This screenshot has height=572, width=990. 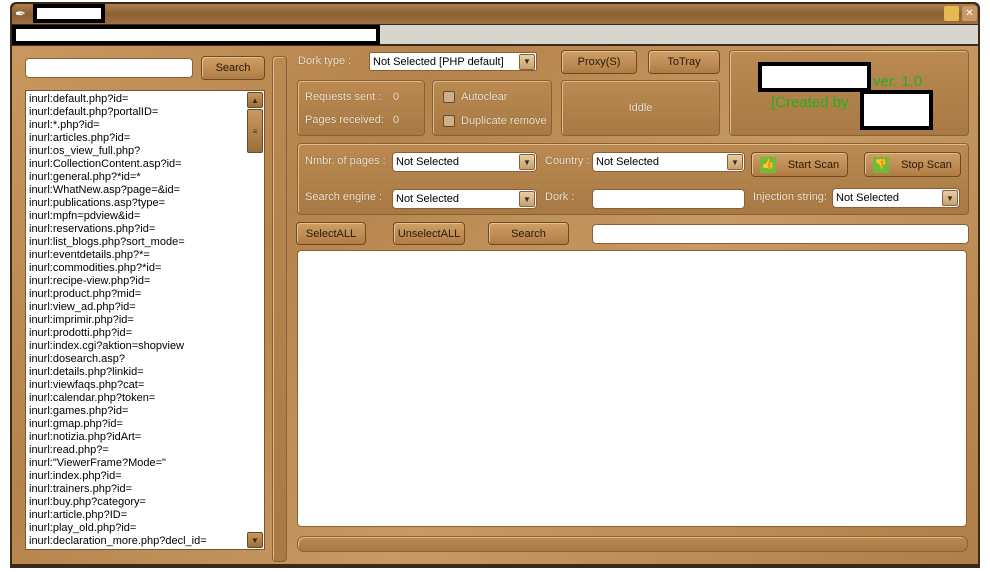 What do you see at coordinates (560, 197) in the screenshot?
I see `dork-label: Dork :` at bounding box center [560, 197].